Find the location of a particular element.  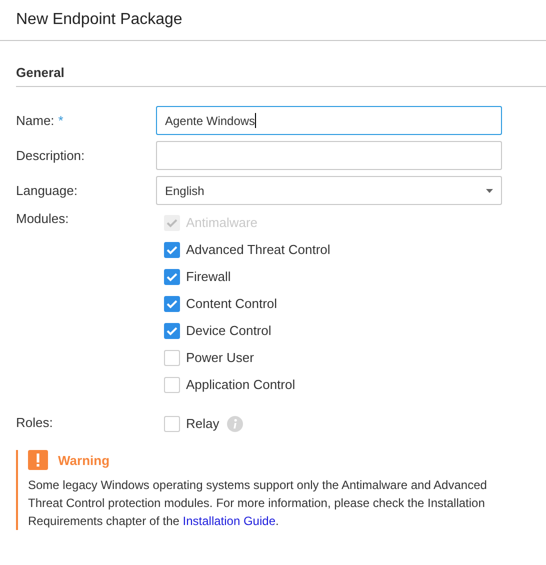

field-label: Description: is located at coordinates (50, 155).